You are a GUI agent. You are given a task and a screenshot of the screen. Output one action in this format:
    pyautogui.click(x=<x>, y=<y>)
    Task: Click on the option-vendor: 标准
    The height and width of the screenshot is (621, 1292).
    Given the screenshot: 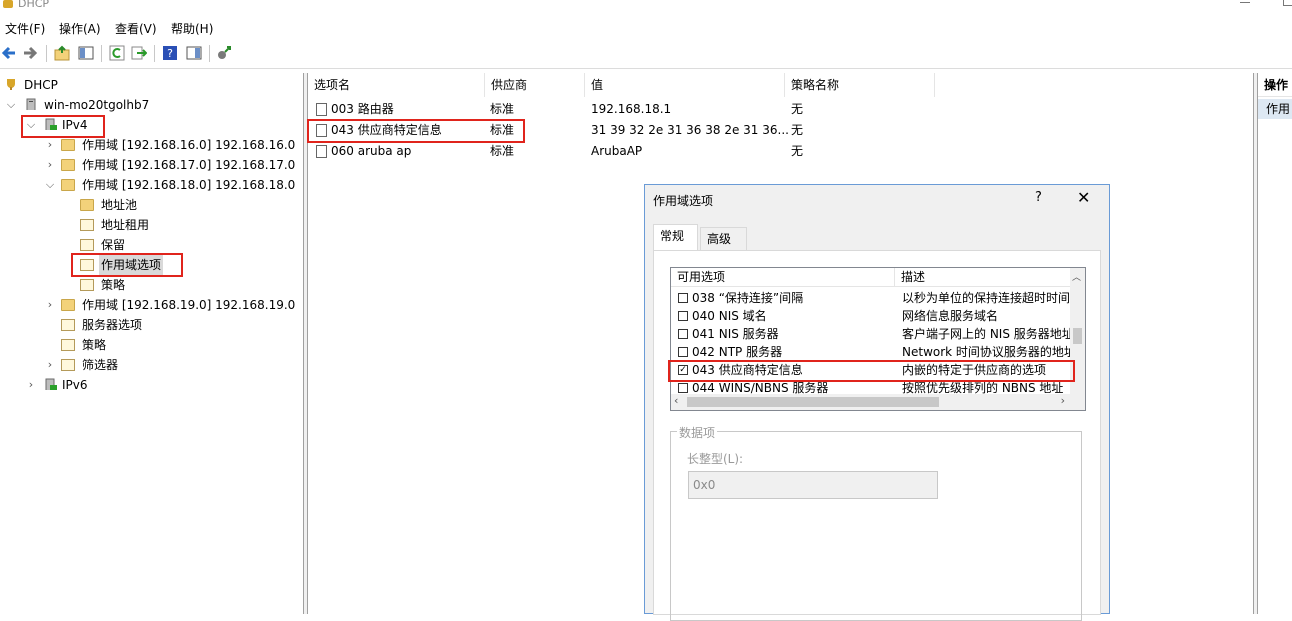 What is the action you would take?
    pyautogui.click(x=502, y=109)
    